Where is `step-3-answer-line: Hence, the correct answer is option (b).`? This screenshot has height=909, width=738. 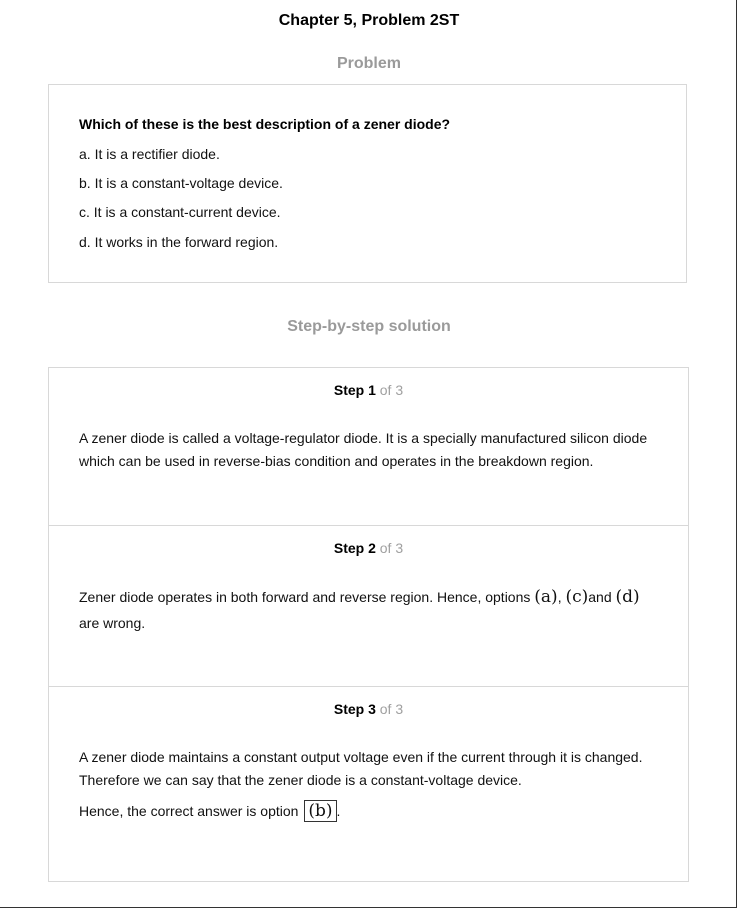
step-3-answer-line: Hence, the correct answer is option (b). is located at coordinates (371, 811).